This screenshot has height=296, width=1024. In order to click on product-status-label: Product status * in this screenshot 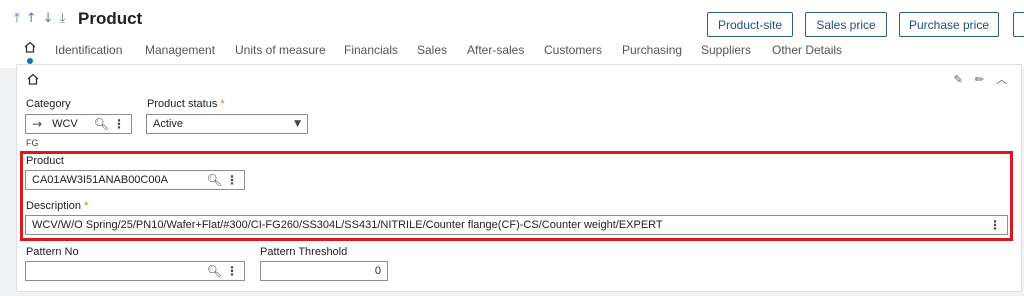, I will do `click(186, 104)`.